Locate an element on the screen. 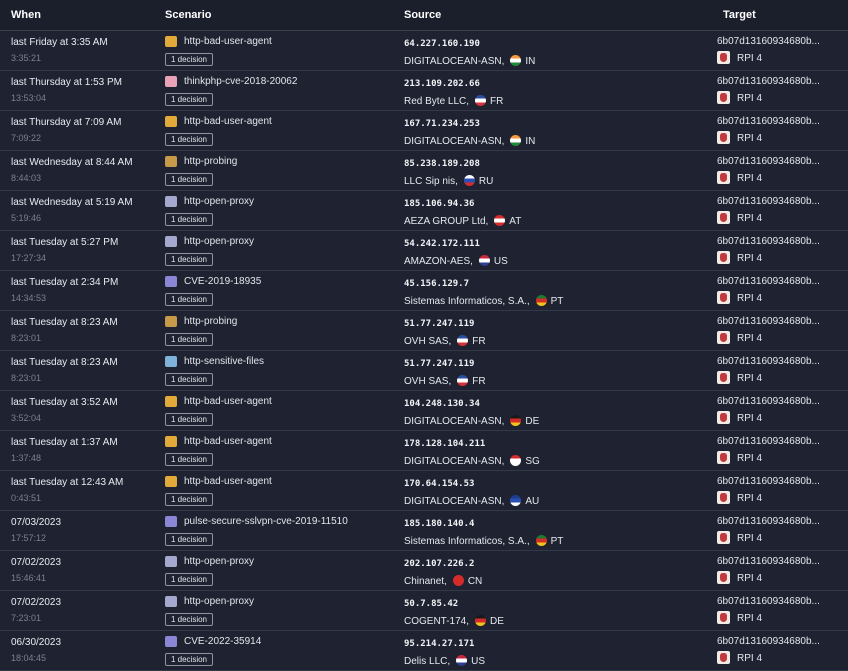 The height and width of the screenshot is (671, 848). alert-time: 14:34:53 is located at coordinates (29, 298).